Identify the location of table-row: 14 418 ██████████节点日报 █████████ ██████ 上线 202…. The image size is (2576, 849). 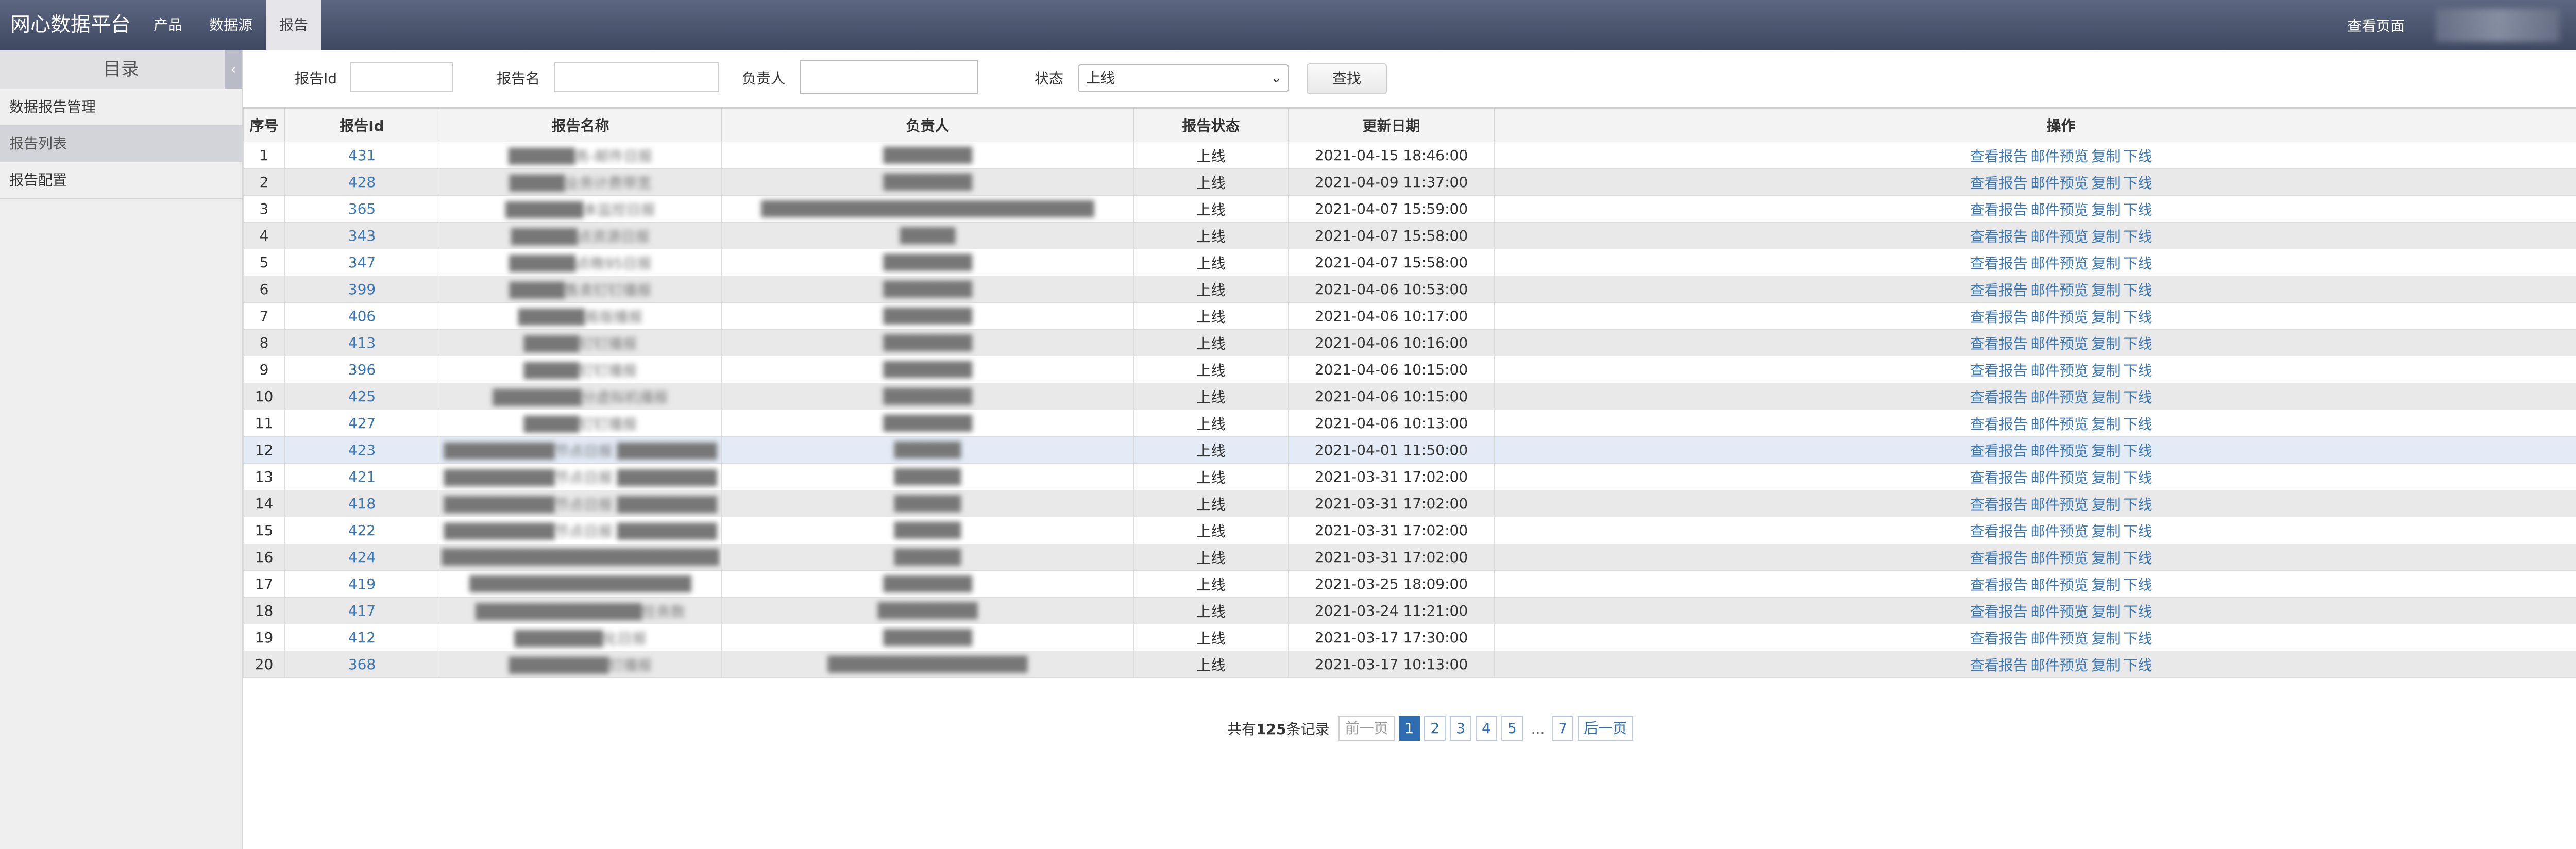
(1409, 503).